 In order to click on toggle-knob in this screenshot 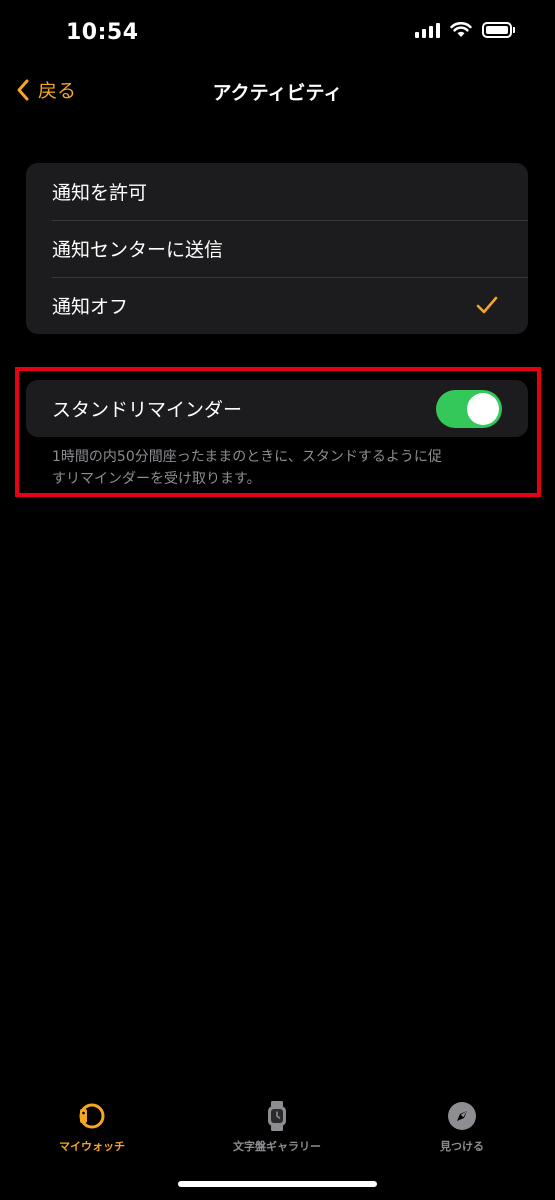, I will do `click(483, 409)`.